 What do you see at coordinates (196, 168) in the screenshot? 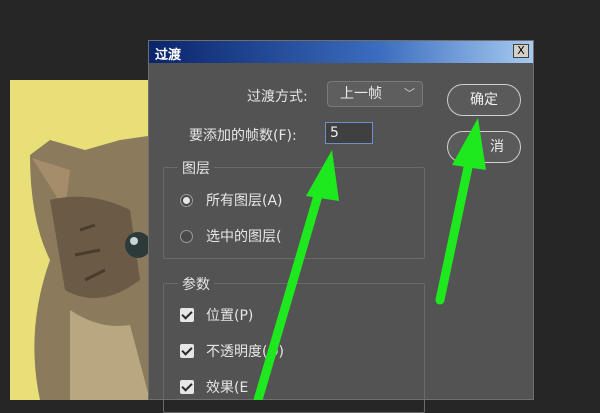
I see `layers-group-title: 图层` at bounding box center [196, 168].